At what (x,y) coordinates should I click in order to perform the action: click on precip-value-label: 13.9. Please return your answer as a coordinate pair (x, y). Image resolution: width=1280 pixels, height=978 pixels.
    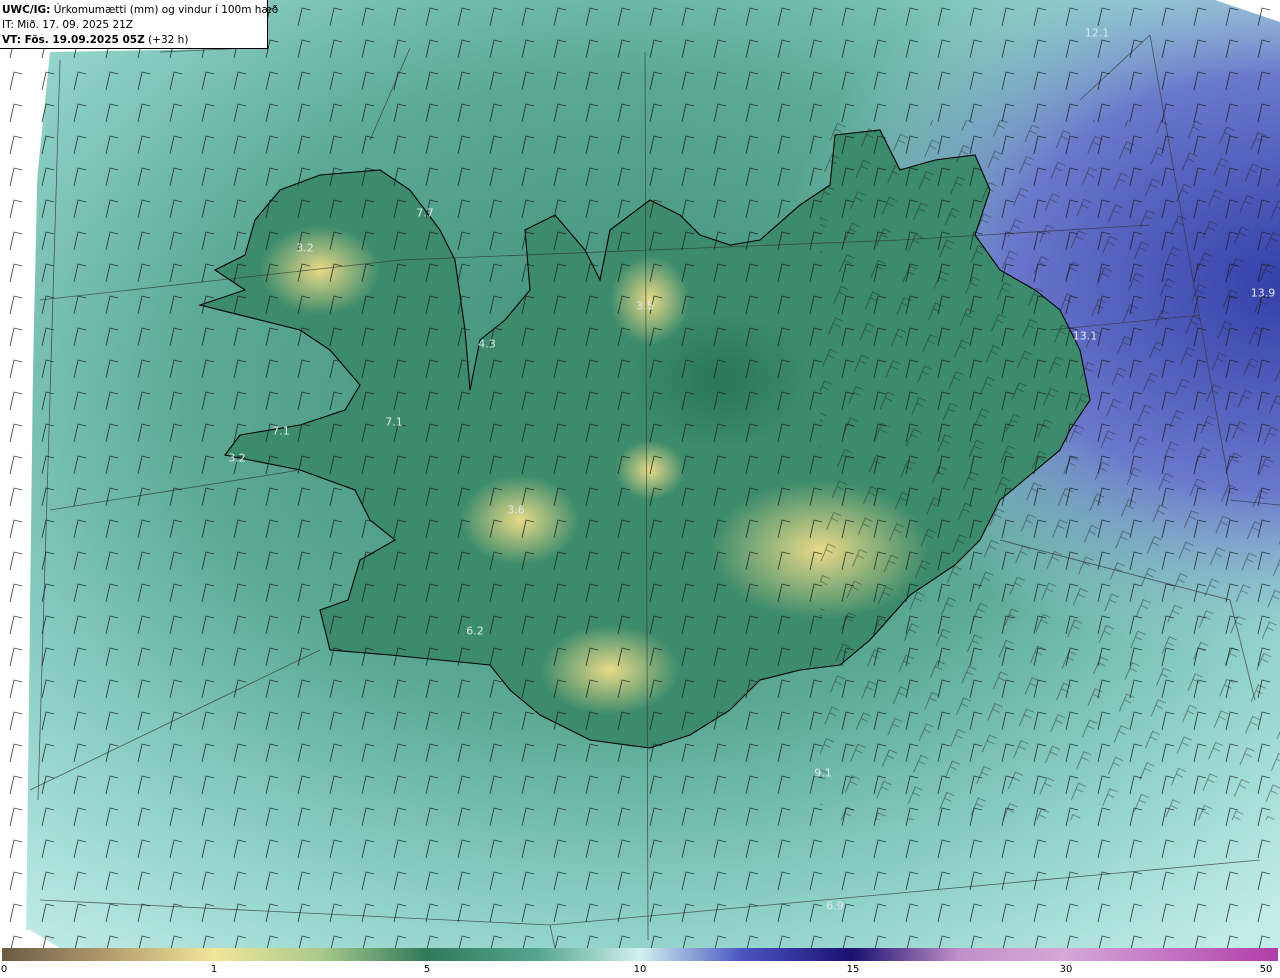
    Looking at the image, I should click on (1263, 293).